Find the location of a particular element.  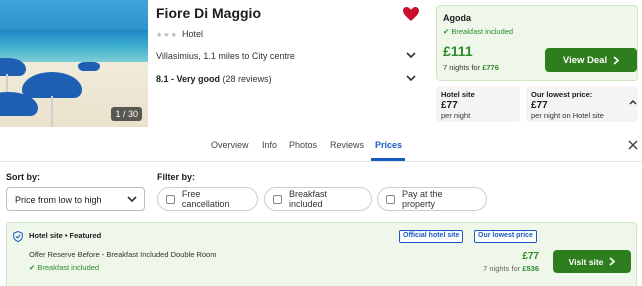

filter-free-cancellation: Free cancellation is located at coordinates (207, 199).